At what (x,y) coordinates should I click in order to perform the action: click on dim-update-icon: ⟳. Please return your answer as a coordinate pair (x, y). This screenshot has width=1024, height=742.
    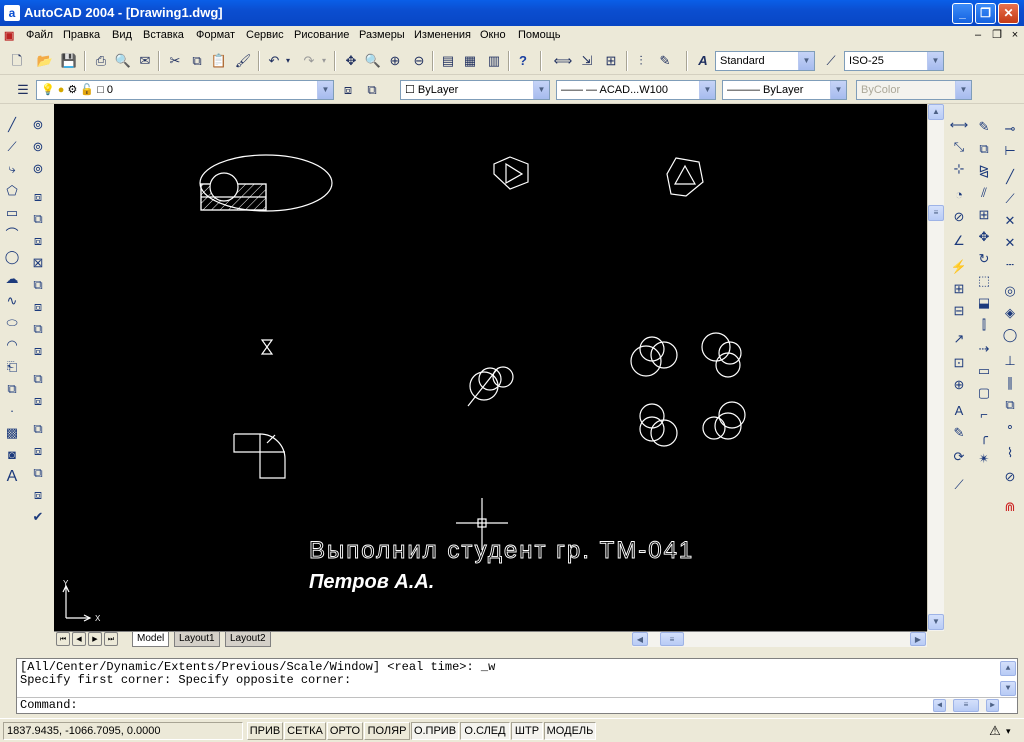
    Looking at the image, I should click on (959, 457).